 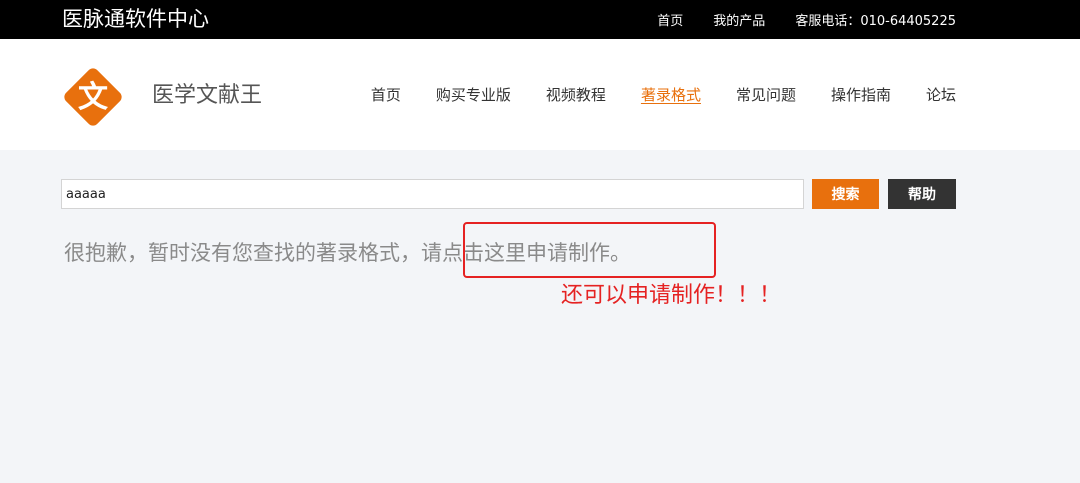 I want to click on search-button: 搜索, so click(x=845, y=194).